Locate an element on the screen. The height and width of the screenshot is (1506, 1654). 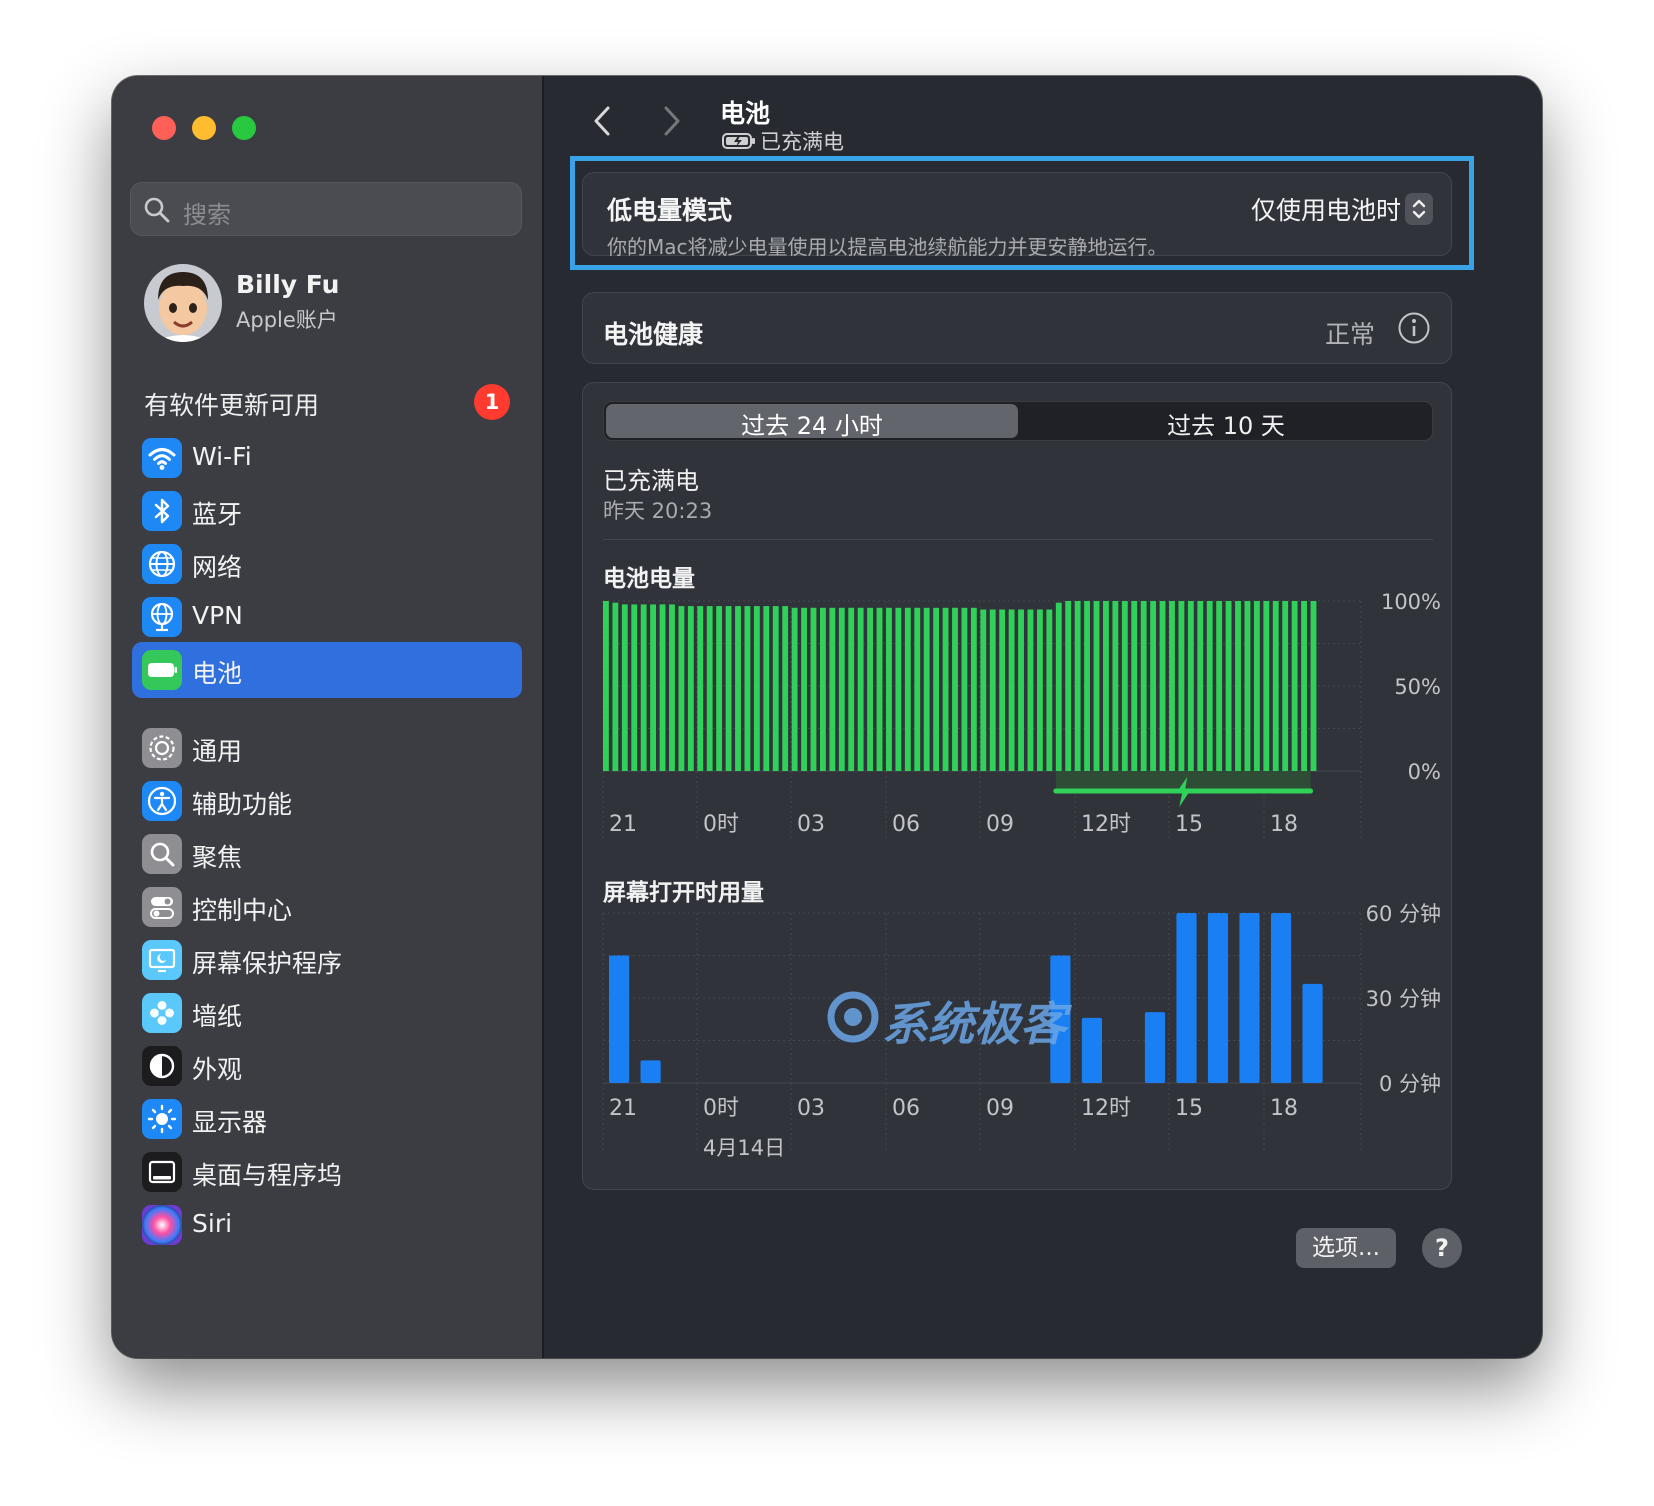
battery-health-card: 电池健康 正常 is located at coordinates (1017, 328).